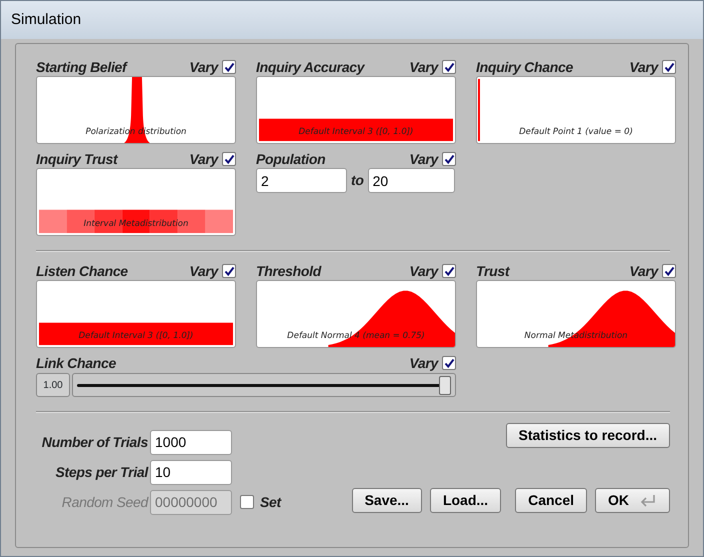 The height and width of the screenshot is (557, 704). I want to click on plot-caption: Default Normal 4 (mean = 0.75), so click(356, 336).